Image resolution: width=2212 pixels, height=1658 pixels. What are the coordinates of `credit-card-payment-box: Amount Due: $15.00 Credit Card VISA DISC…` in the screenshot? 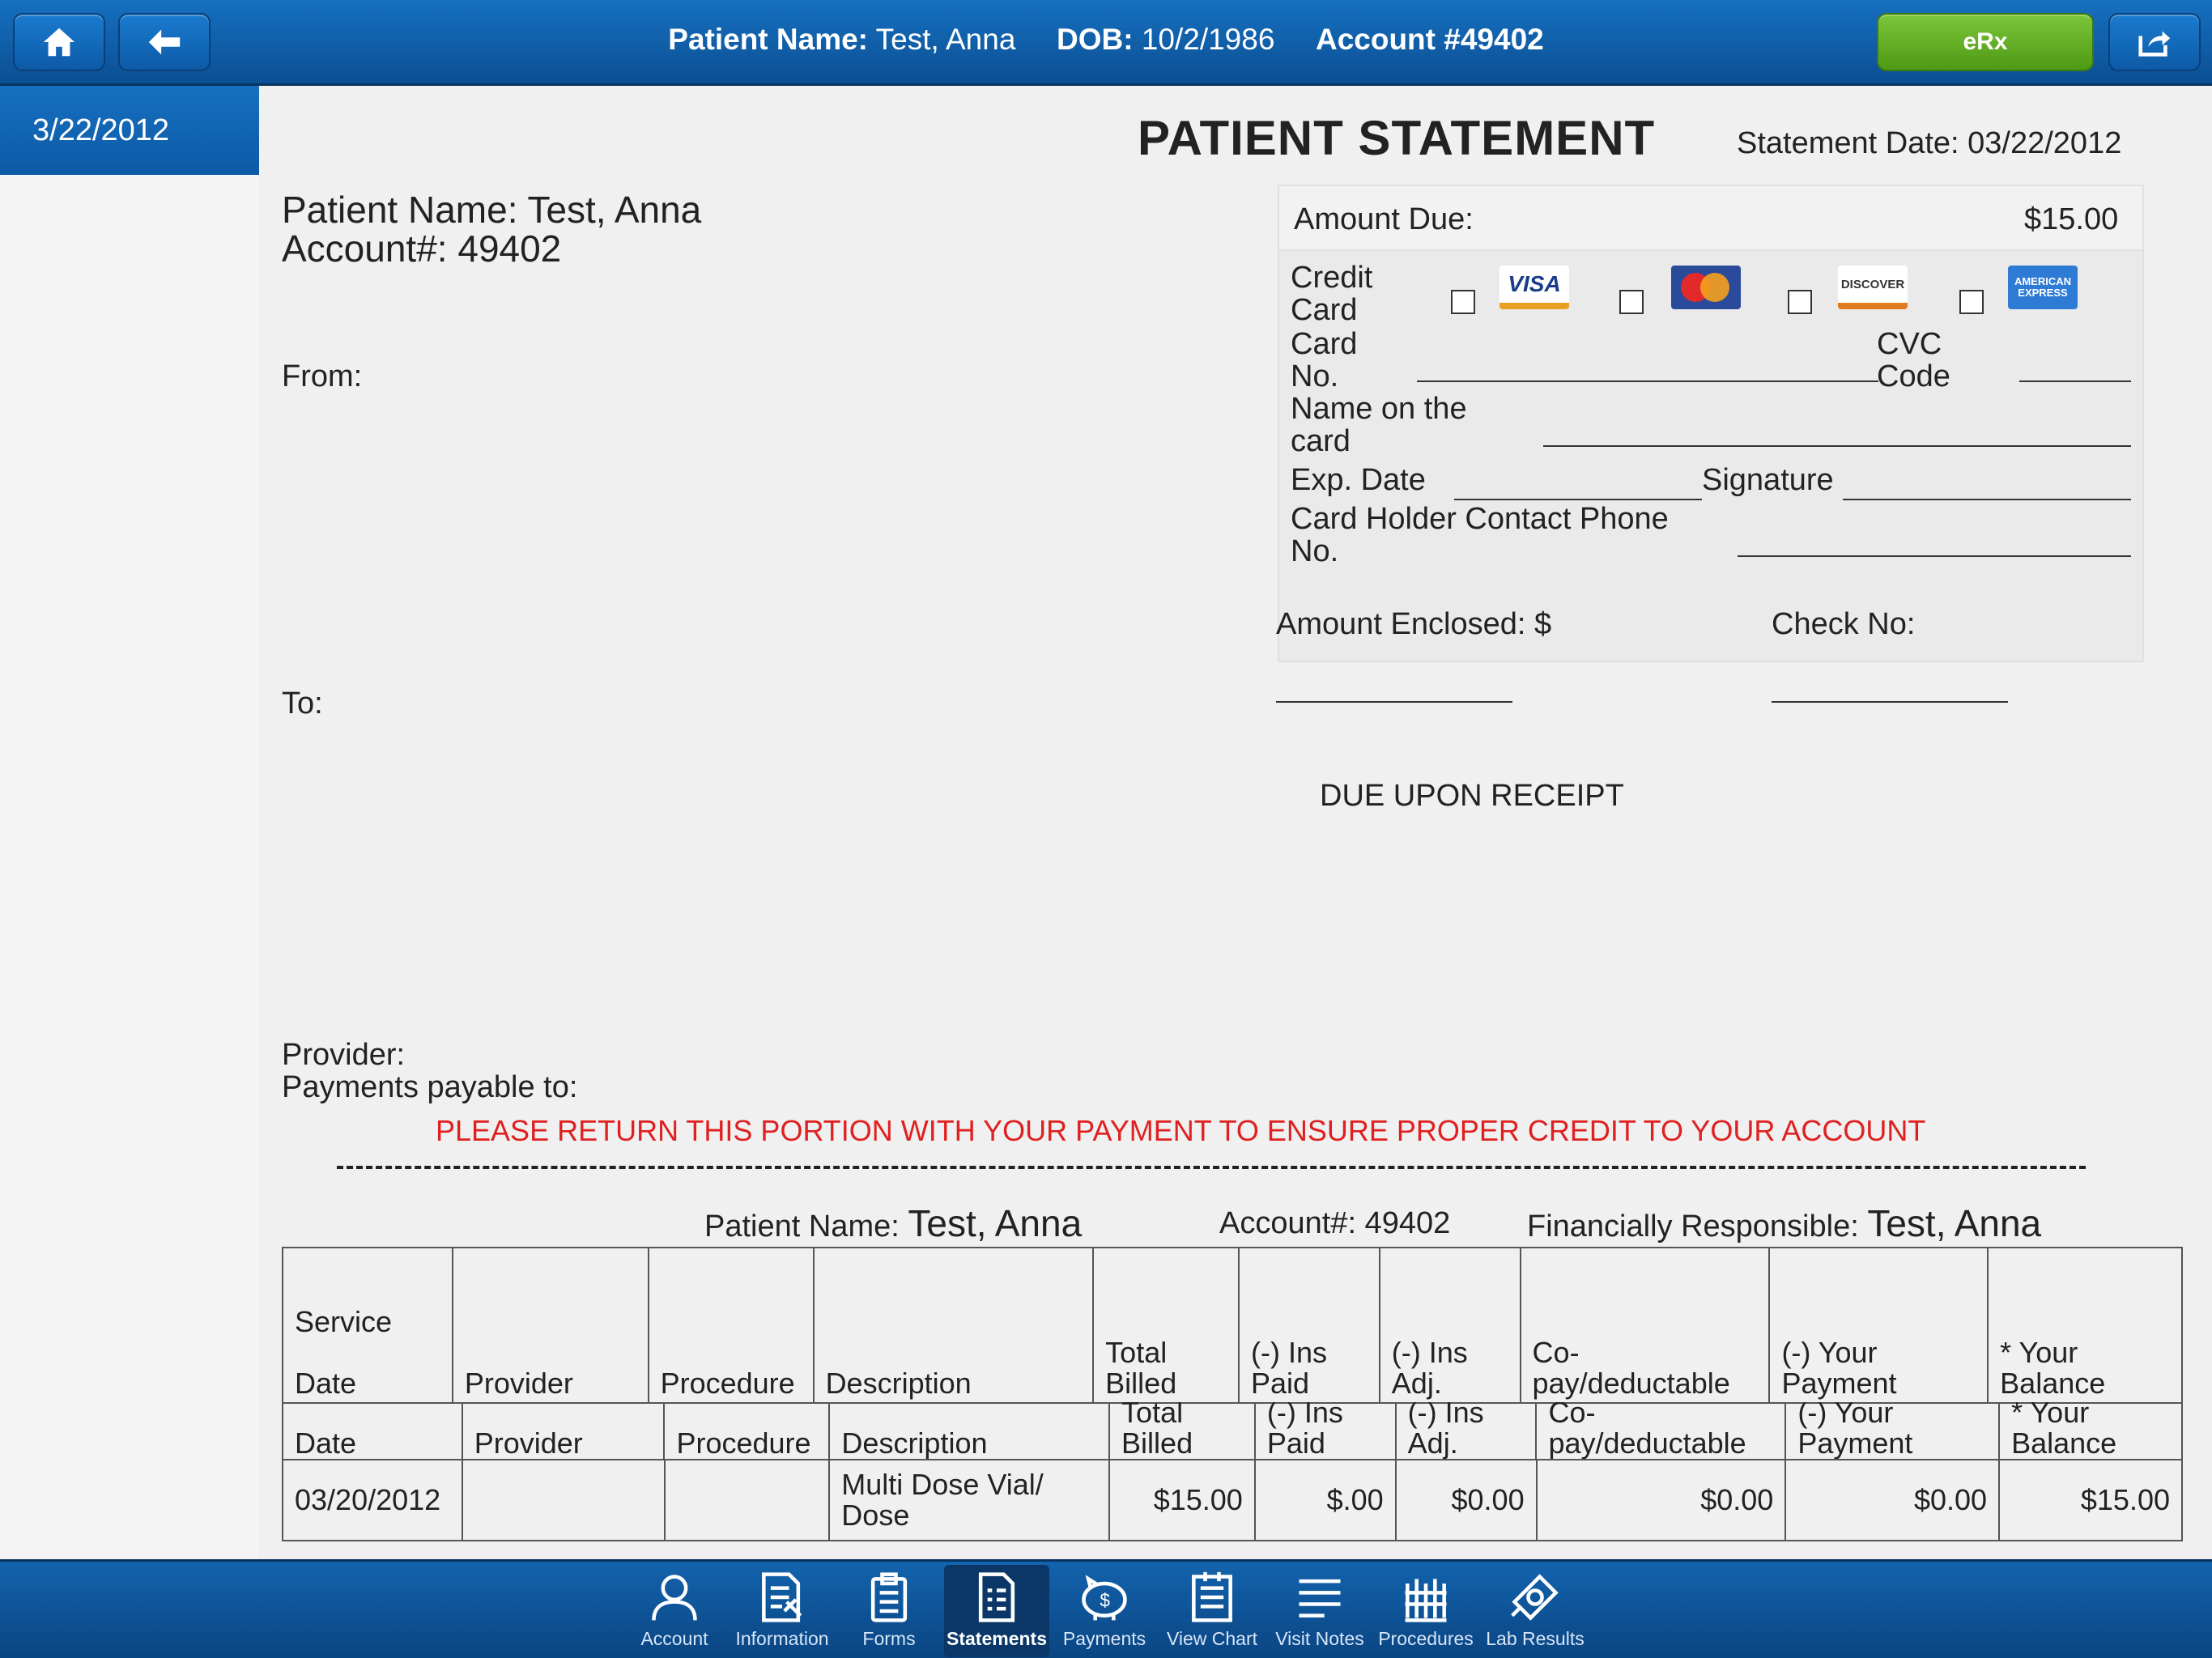 It's located at (1711, 423).